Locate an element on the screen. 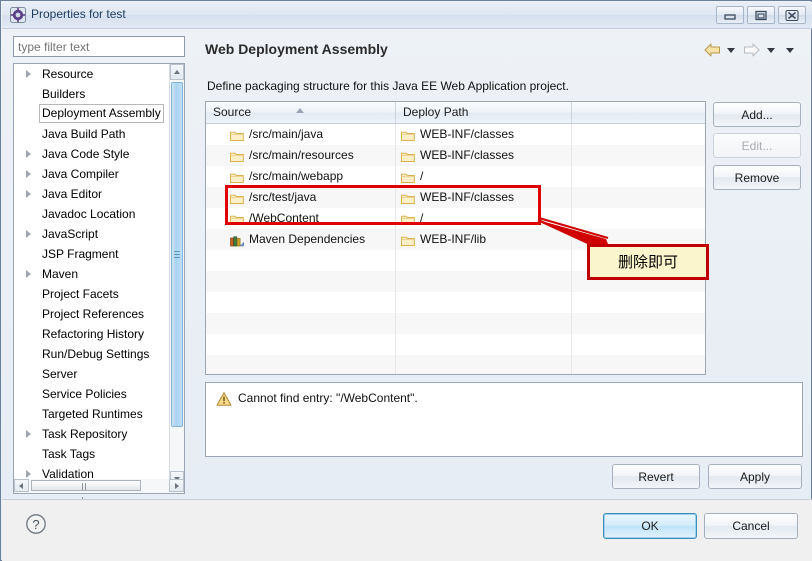  sidebar-item-project-references: Project References is located at coordinates (99, 314).